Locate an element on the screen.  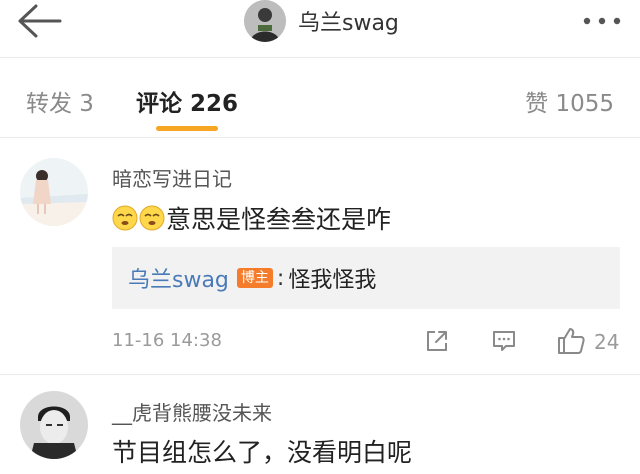
like-count: 24 is located at coordinates (607, 342).